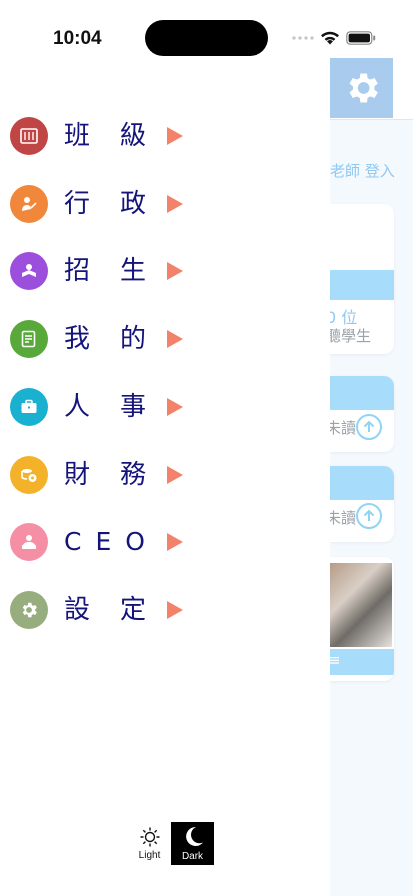 This screenshot has height=896, width=413. I want to click on battery-icon, so click(361, 37).